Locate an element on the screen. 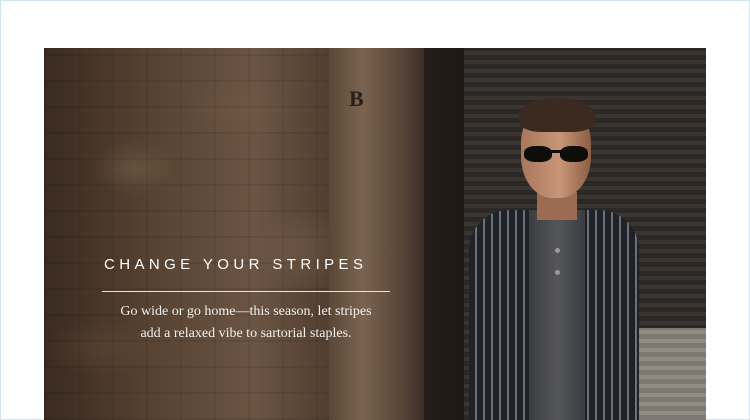 This screenshot has width=750, height=420. stone-pillar is located at coordinates (376, 234).